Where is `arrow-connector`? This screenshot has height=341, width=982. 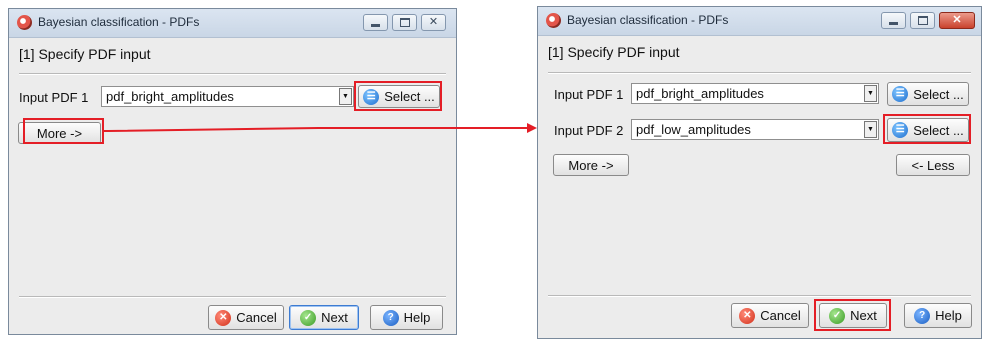
arrow-connector is located at coordinates (320, 128).